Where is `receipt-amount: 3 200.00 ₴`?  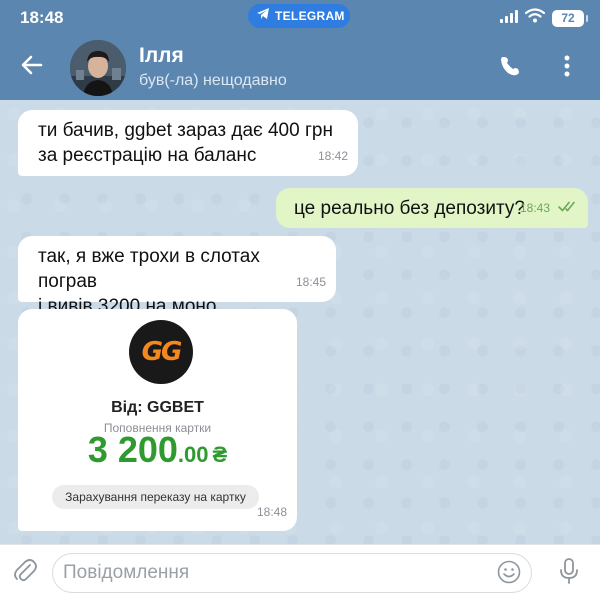 receipt-amount: 3 200.00 ₴ is located at coordinates (157, 450).